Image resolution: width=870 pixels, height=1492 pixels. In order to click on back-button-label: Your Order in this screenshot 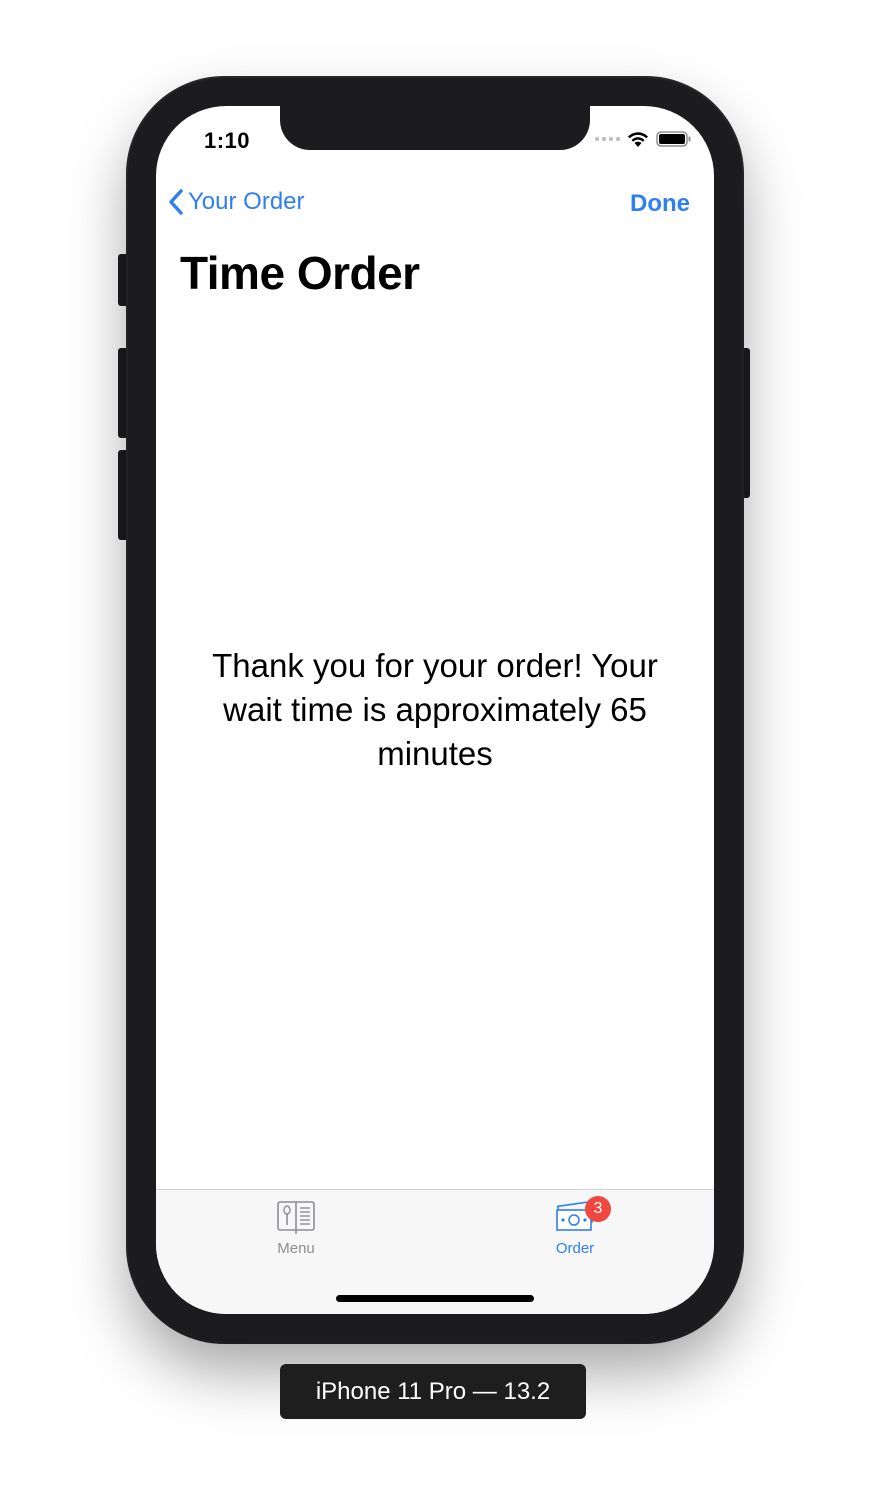, I will do `click(246, 201)`.